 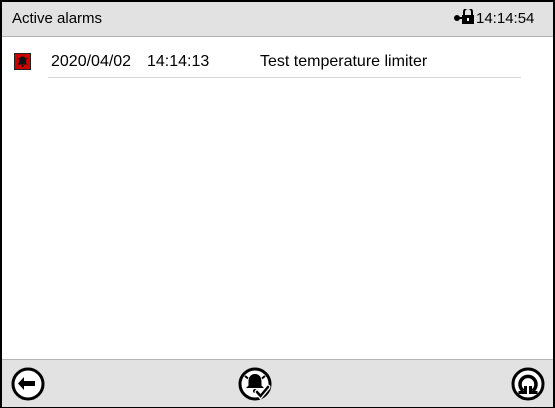 I want to click on refresh-button, so click(x=528, y=384).